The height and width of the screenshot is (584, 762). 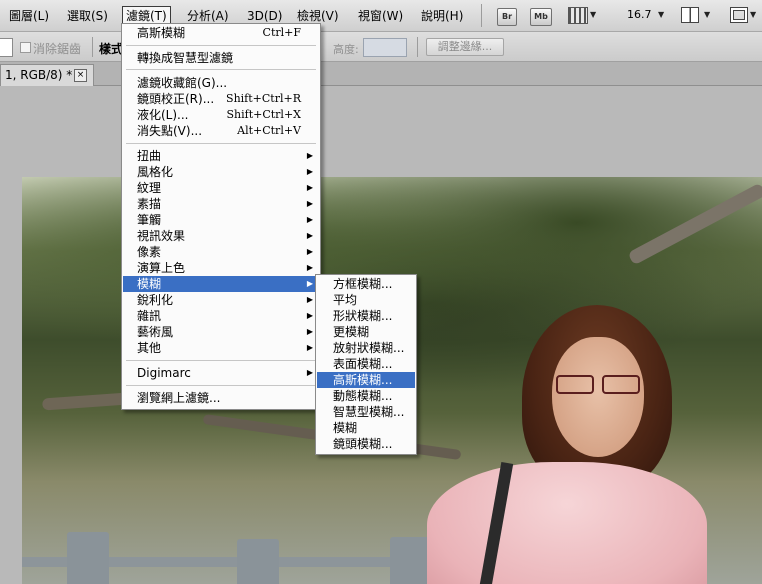 What do you see at coordinates (578, 15) in the screenshot?
I see `filmstrip-icon` at bounding box center [578, 15].